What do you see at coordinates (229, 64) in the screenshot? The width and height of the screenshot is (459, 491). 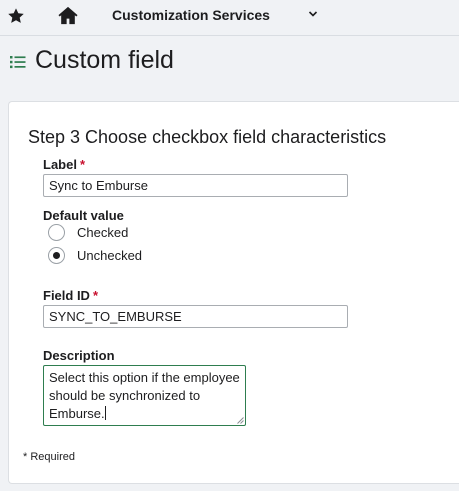 I see `page-header: Custom field` at bounding box center [229, 64].